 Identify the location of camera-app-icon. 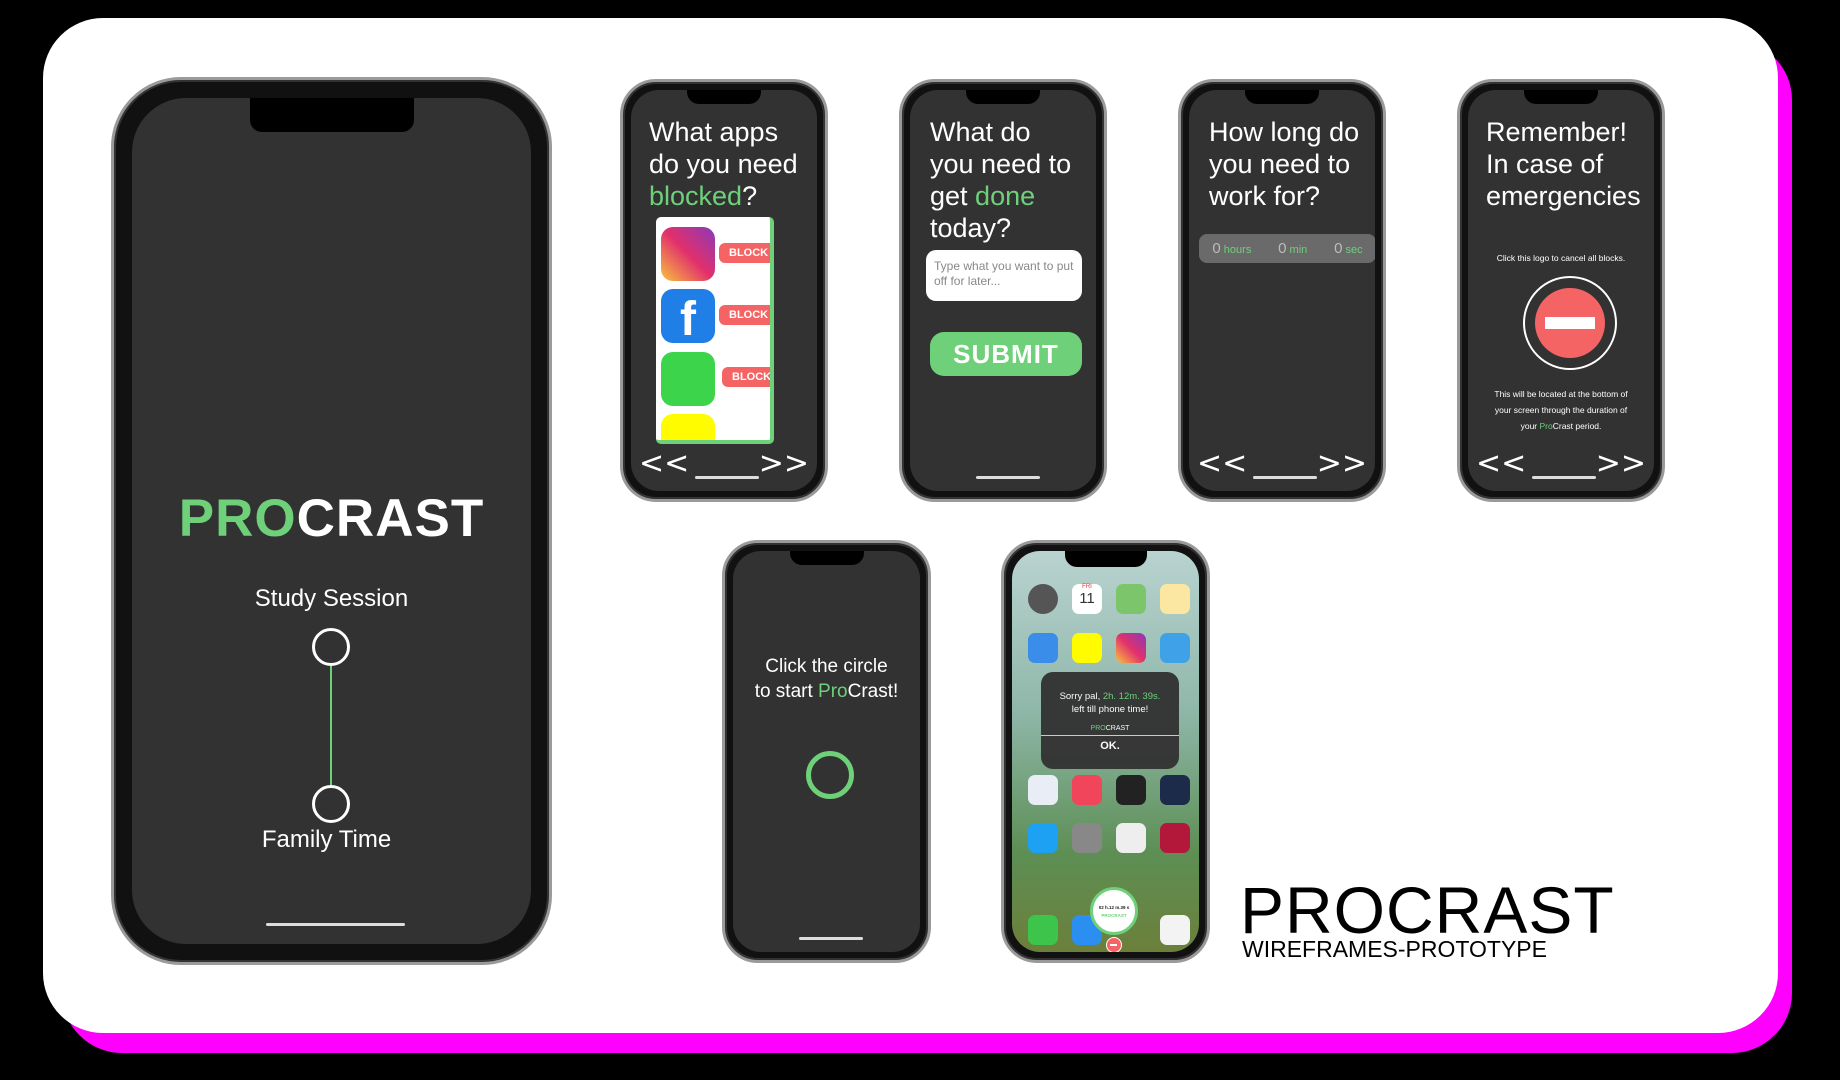
(1087, 838).